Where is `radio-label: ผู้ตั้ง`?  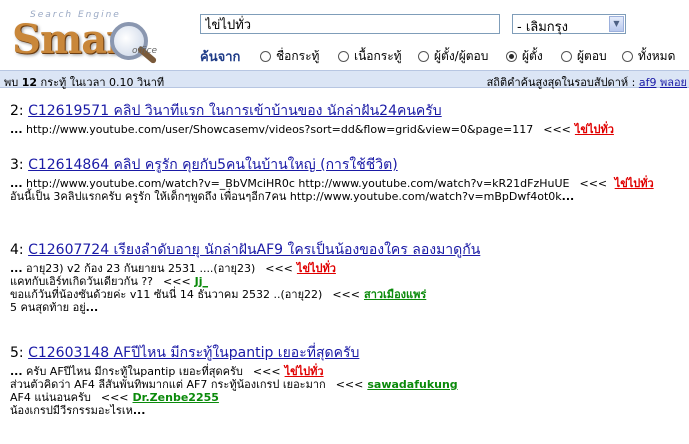
radio-label: ผู้ตั้ง is located at coordinates (532, 56).